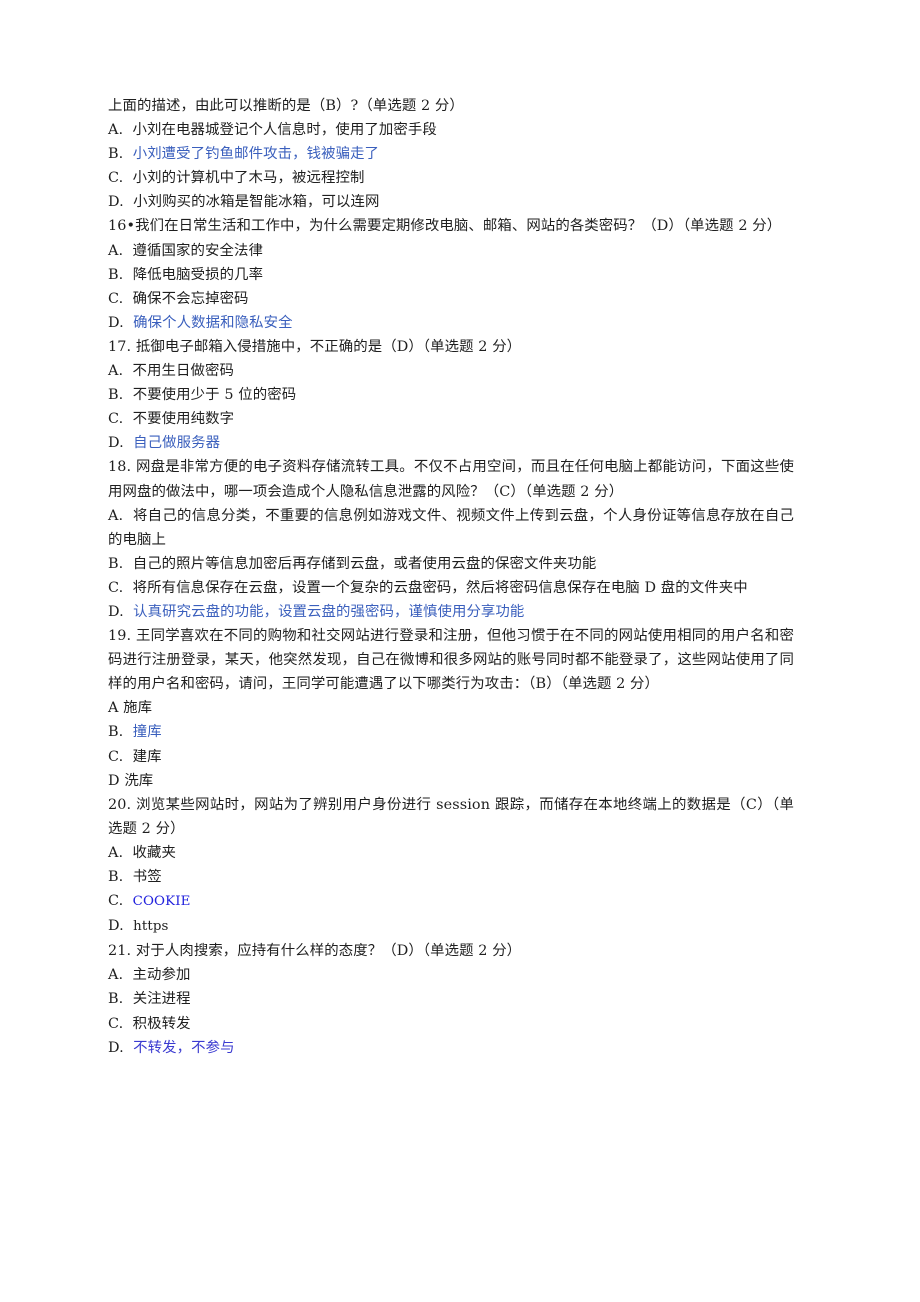 This screenshot has width=920, height=1302. I want to click on option-text: 洗库, so click(139, 780).